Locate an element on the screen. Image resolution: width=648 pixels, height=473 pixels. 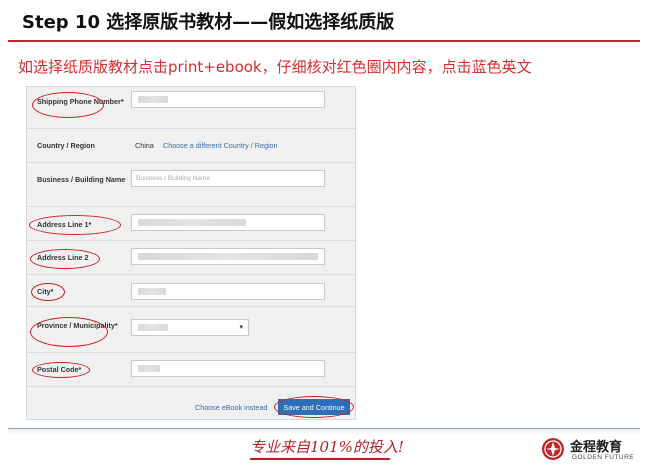
change-country-link: Choose a different Country / Region is located at coordinates (220, 145).